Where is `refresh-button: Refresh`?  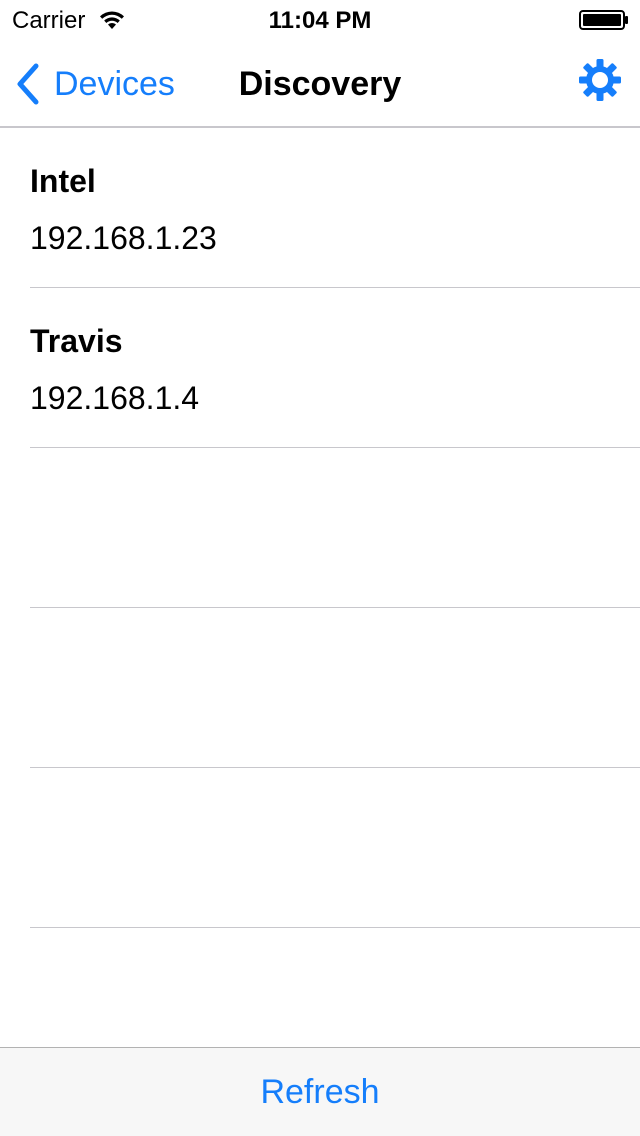 refresh-button: Refresh is located at coordinates (320, 1092).